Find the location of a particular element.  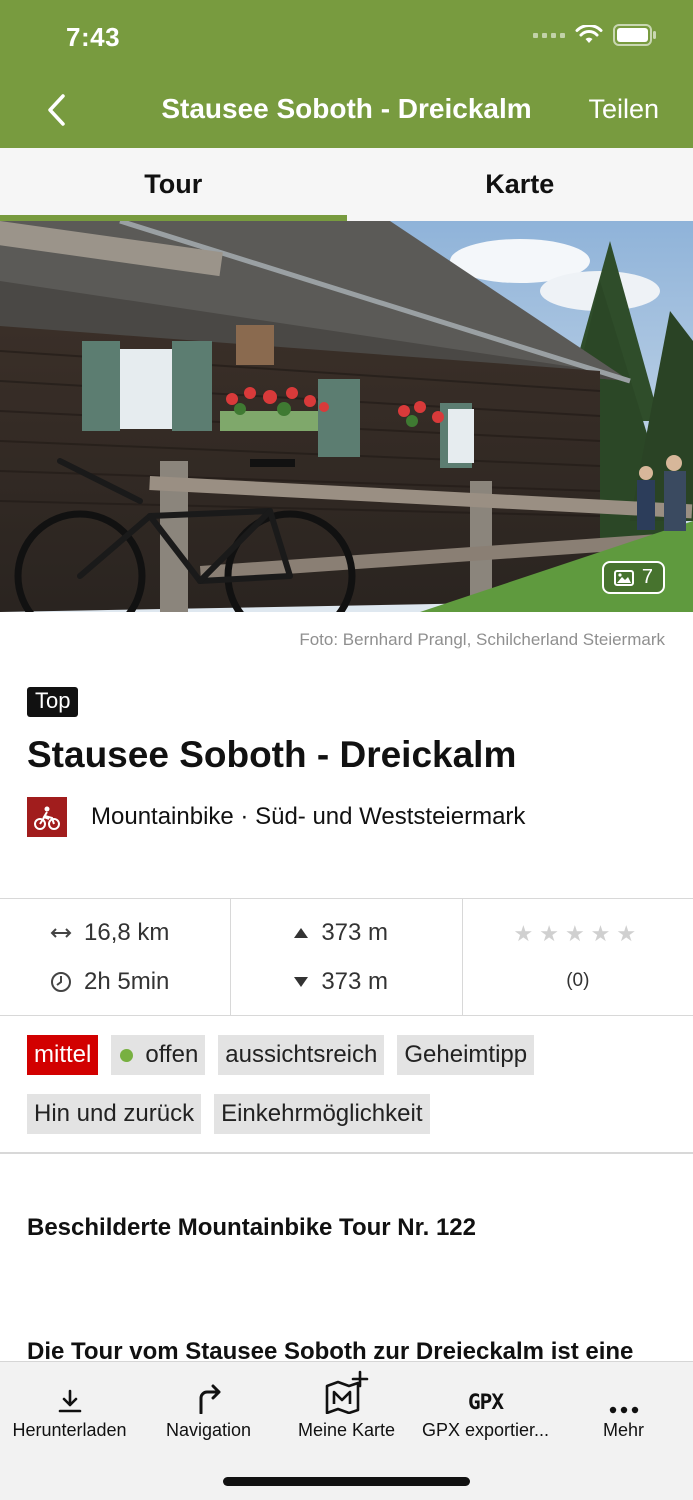

tour-title: Stausee Soboth - Dreickalm is located at coordinates (272, 754).